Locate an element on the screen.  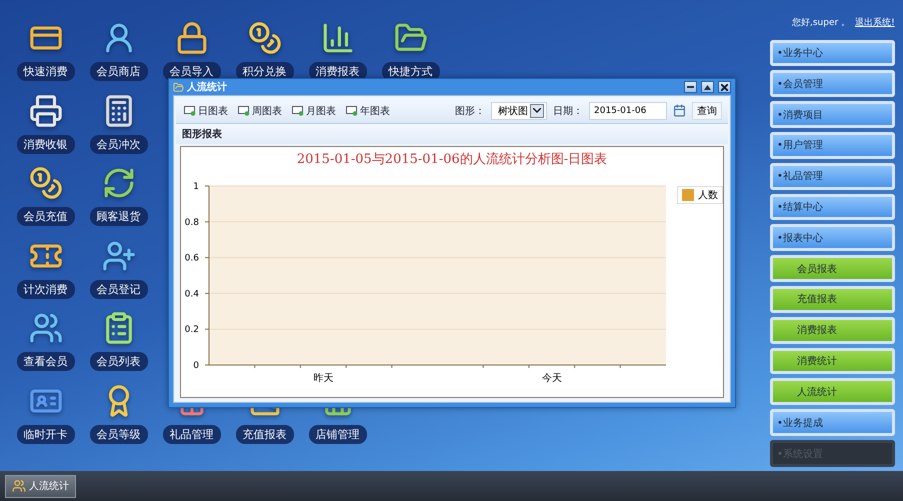
desktop-icon-label: 会员冲次 is located at coordinates (119, 144).